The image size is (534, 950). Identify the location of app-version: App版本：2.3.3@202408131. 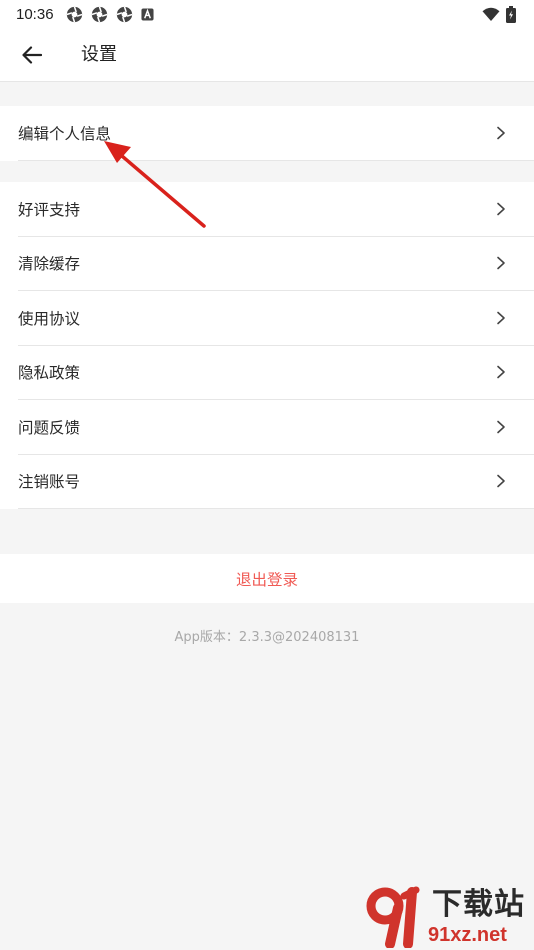
(267, 637).